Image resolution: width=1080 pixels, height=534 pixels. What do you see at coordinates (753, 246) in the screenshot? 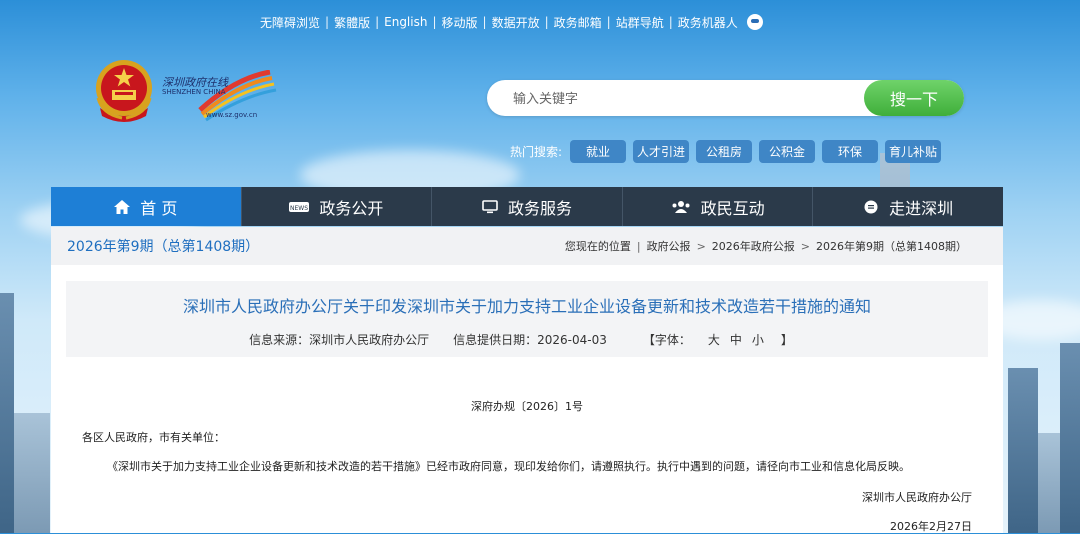
I see `breadcrumb-year-gazette: 2026年政府公报` at bounding box center [753, 246].